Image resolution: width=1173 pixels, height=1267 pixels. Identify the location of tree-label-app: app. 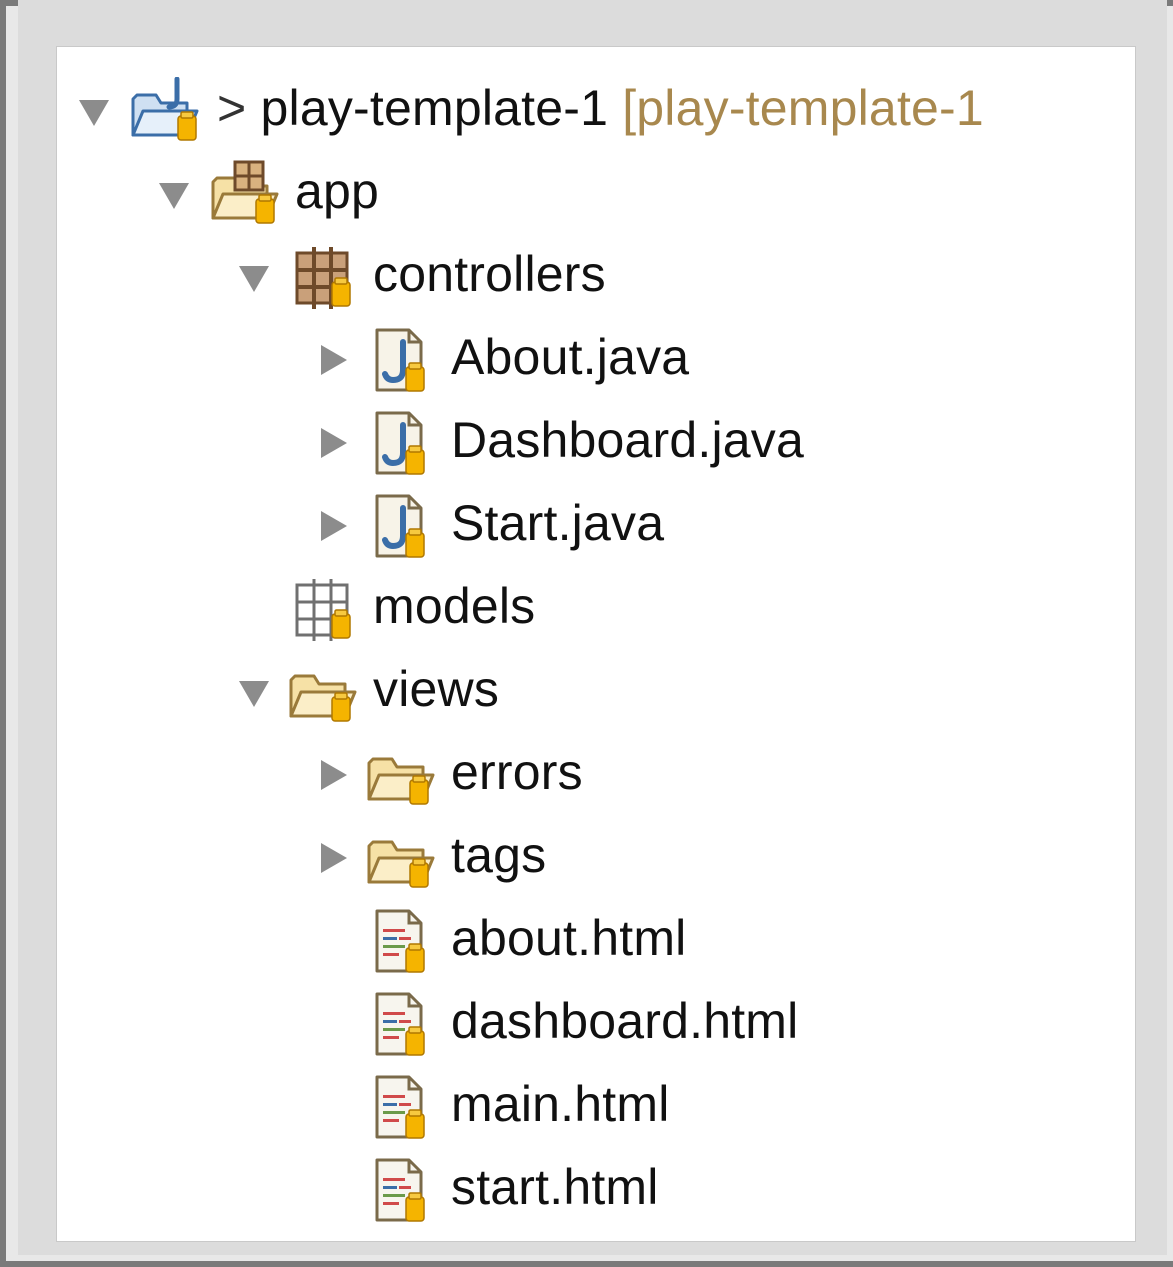
(337, 191).